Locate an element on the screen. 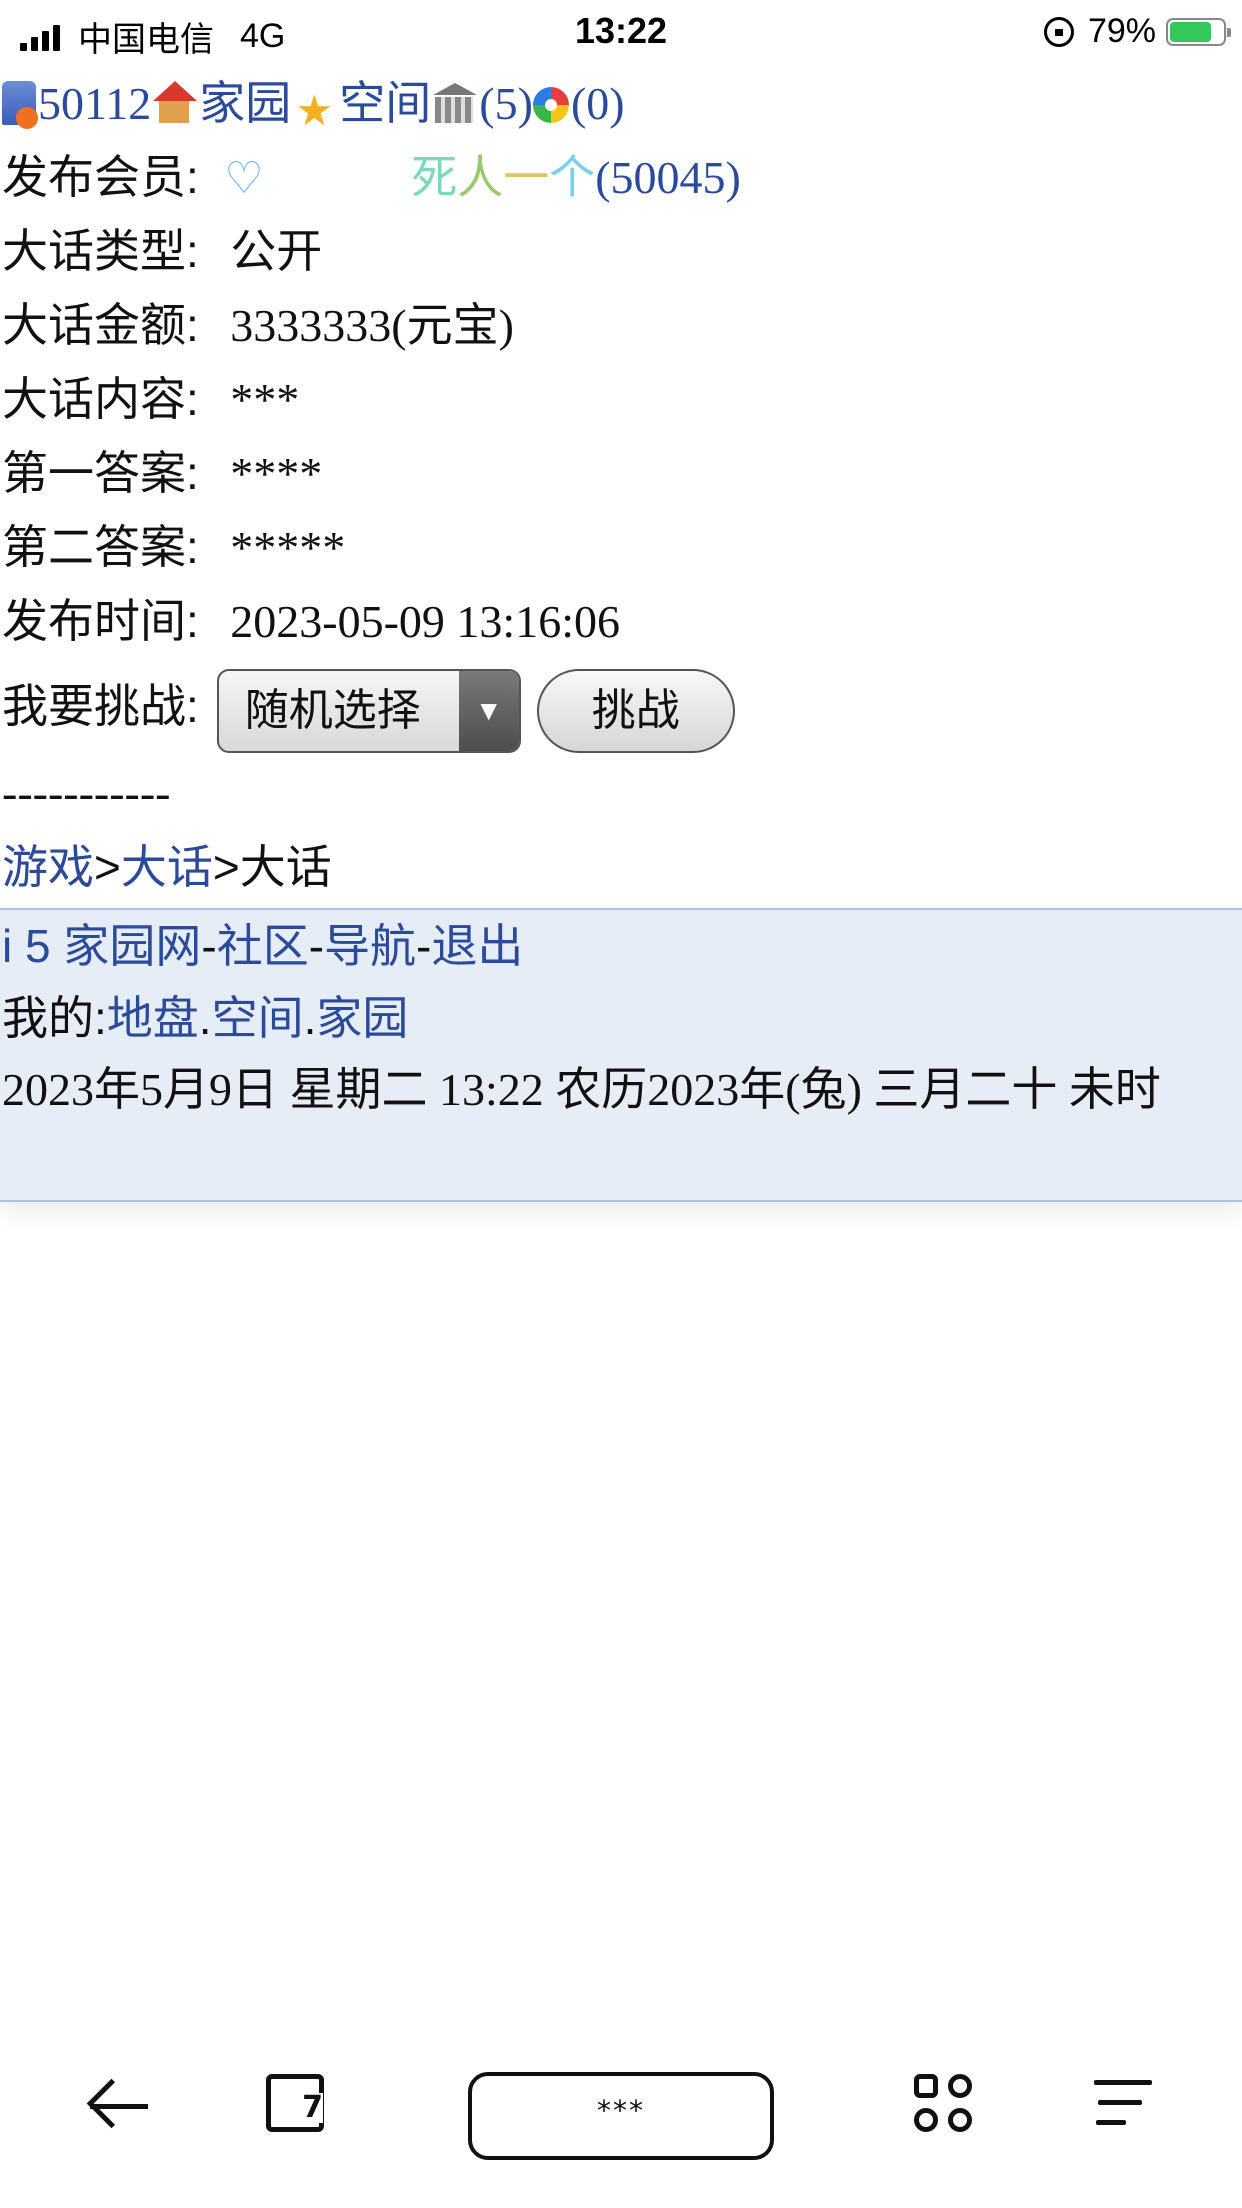 This screenshot has width=1242, height=2208. user-id-link: 50112 is located at coordinates (94, 103).